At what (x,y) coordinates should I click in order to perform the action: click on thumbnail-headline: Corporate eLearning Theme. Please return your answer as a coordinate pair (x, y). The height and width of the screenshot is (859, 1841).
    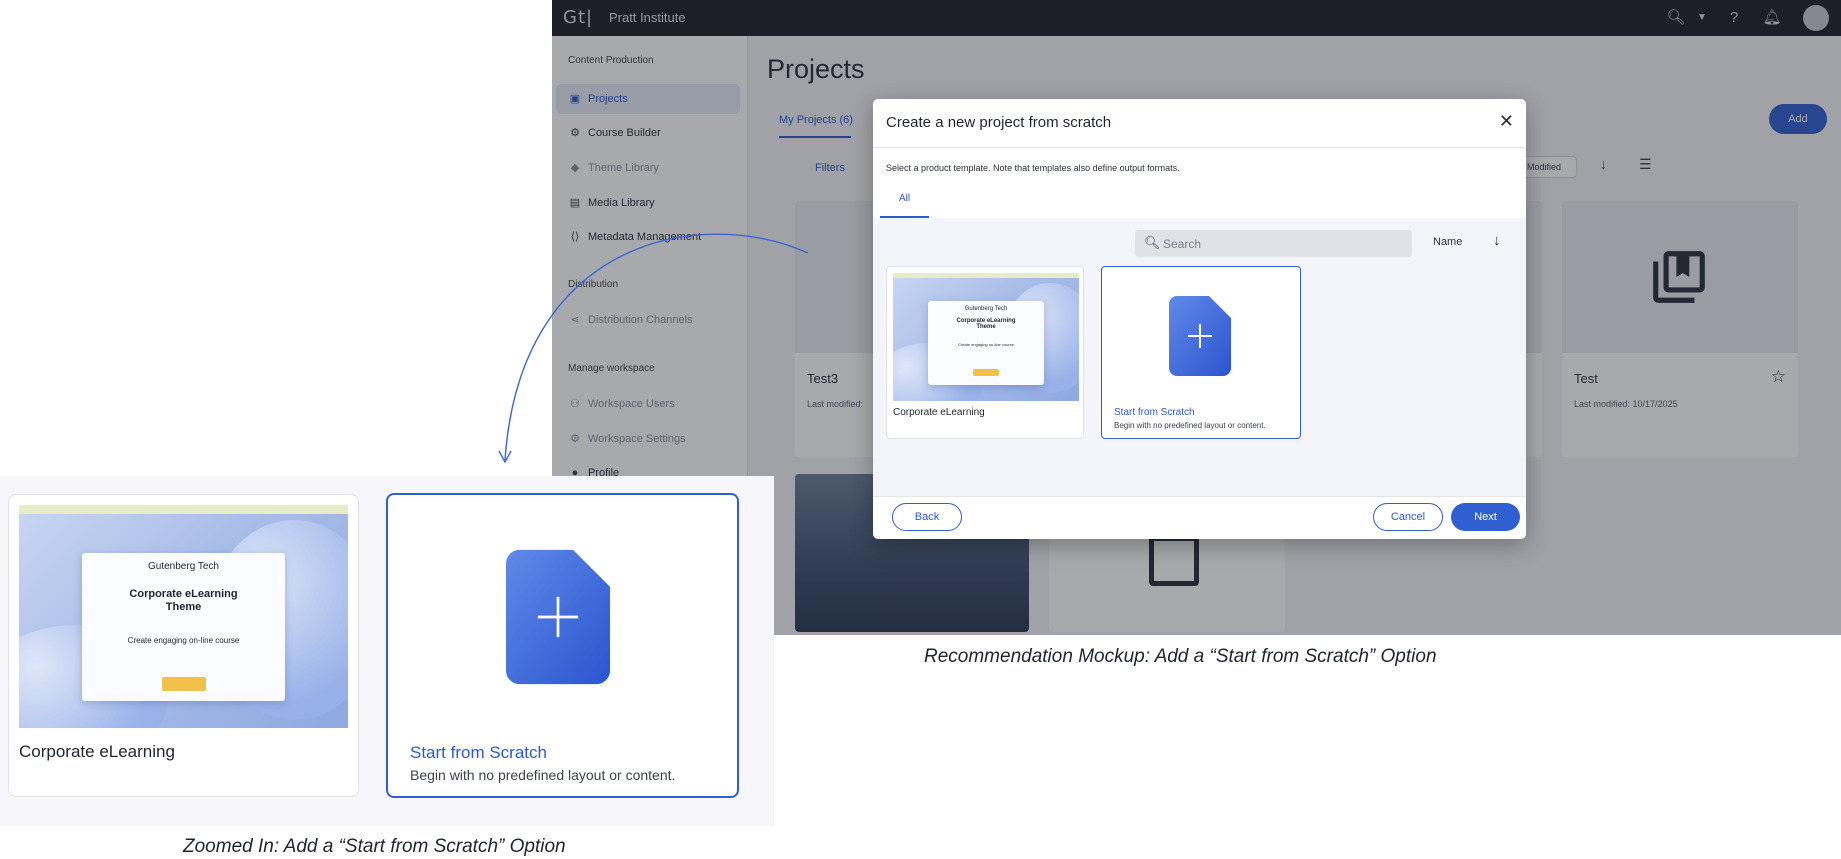
    Looking at the image, I should click on (183, 600).